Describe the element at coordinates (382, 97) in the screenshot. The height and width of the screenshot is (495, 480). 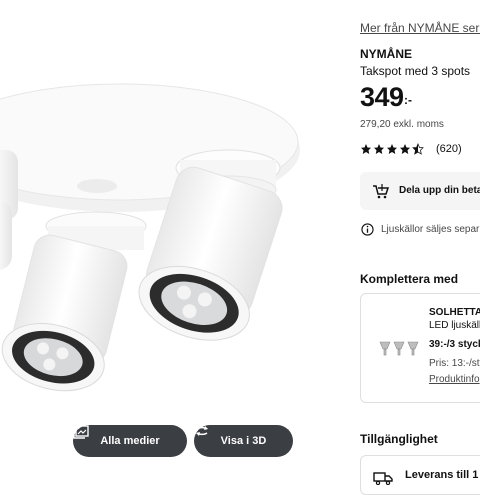
I see `price: 349` at that location.